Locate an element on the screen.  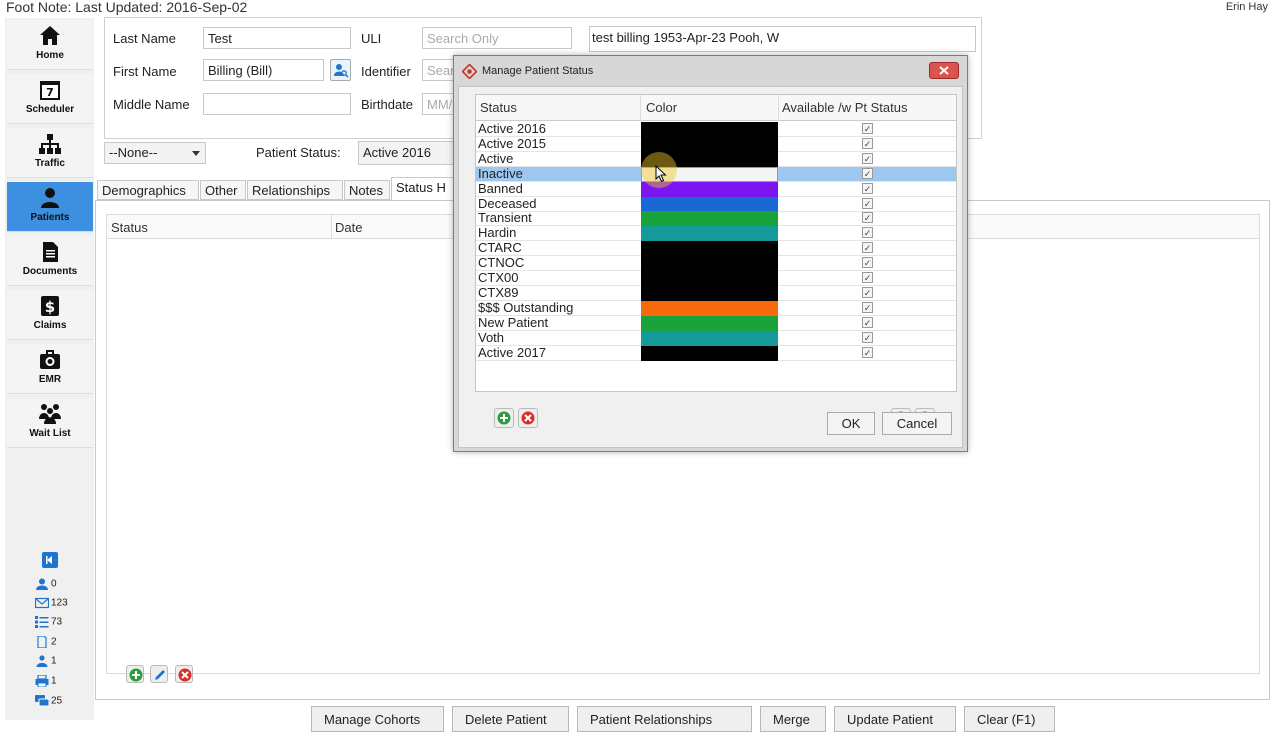
status-row: CTX89 ✓ is located at coordinates (716, 293).